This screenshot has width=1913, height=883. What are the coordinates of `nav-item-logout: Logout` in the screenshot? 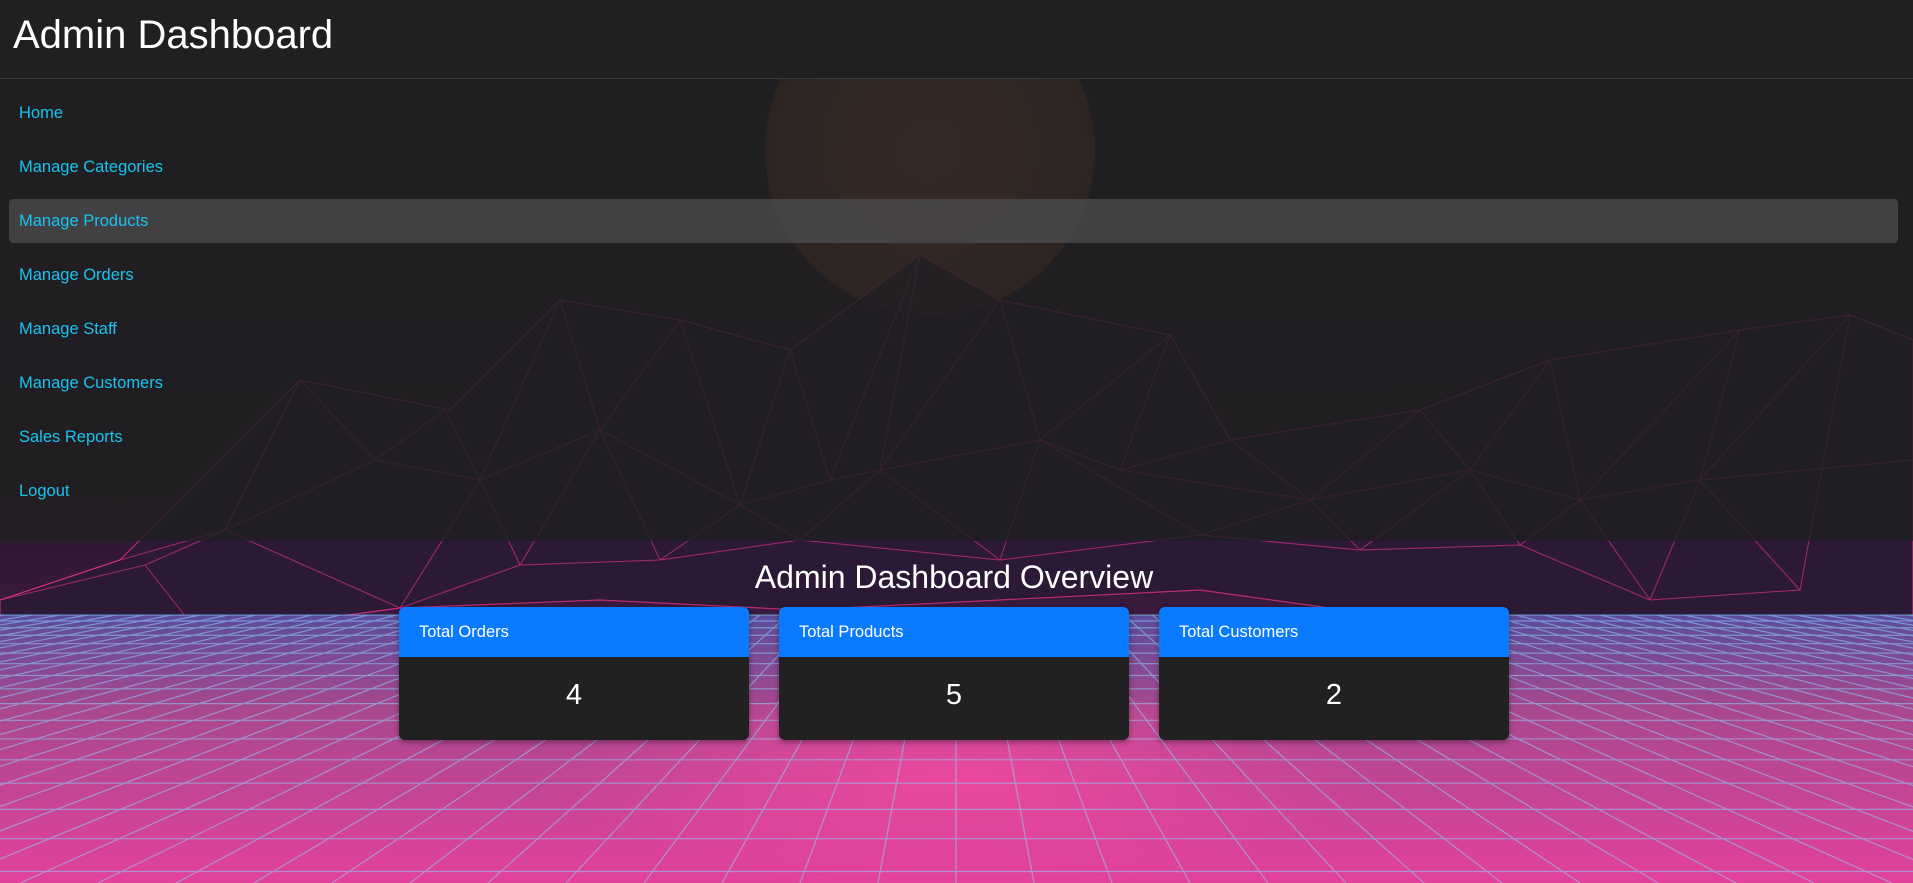 It's located at (953, 491).